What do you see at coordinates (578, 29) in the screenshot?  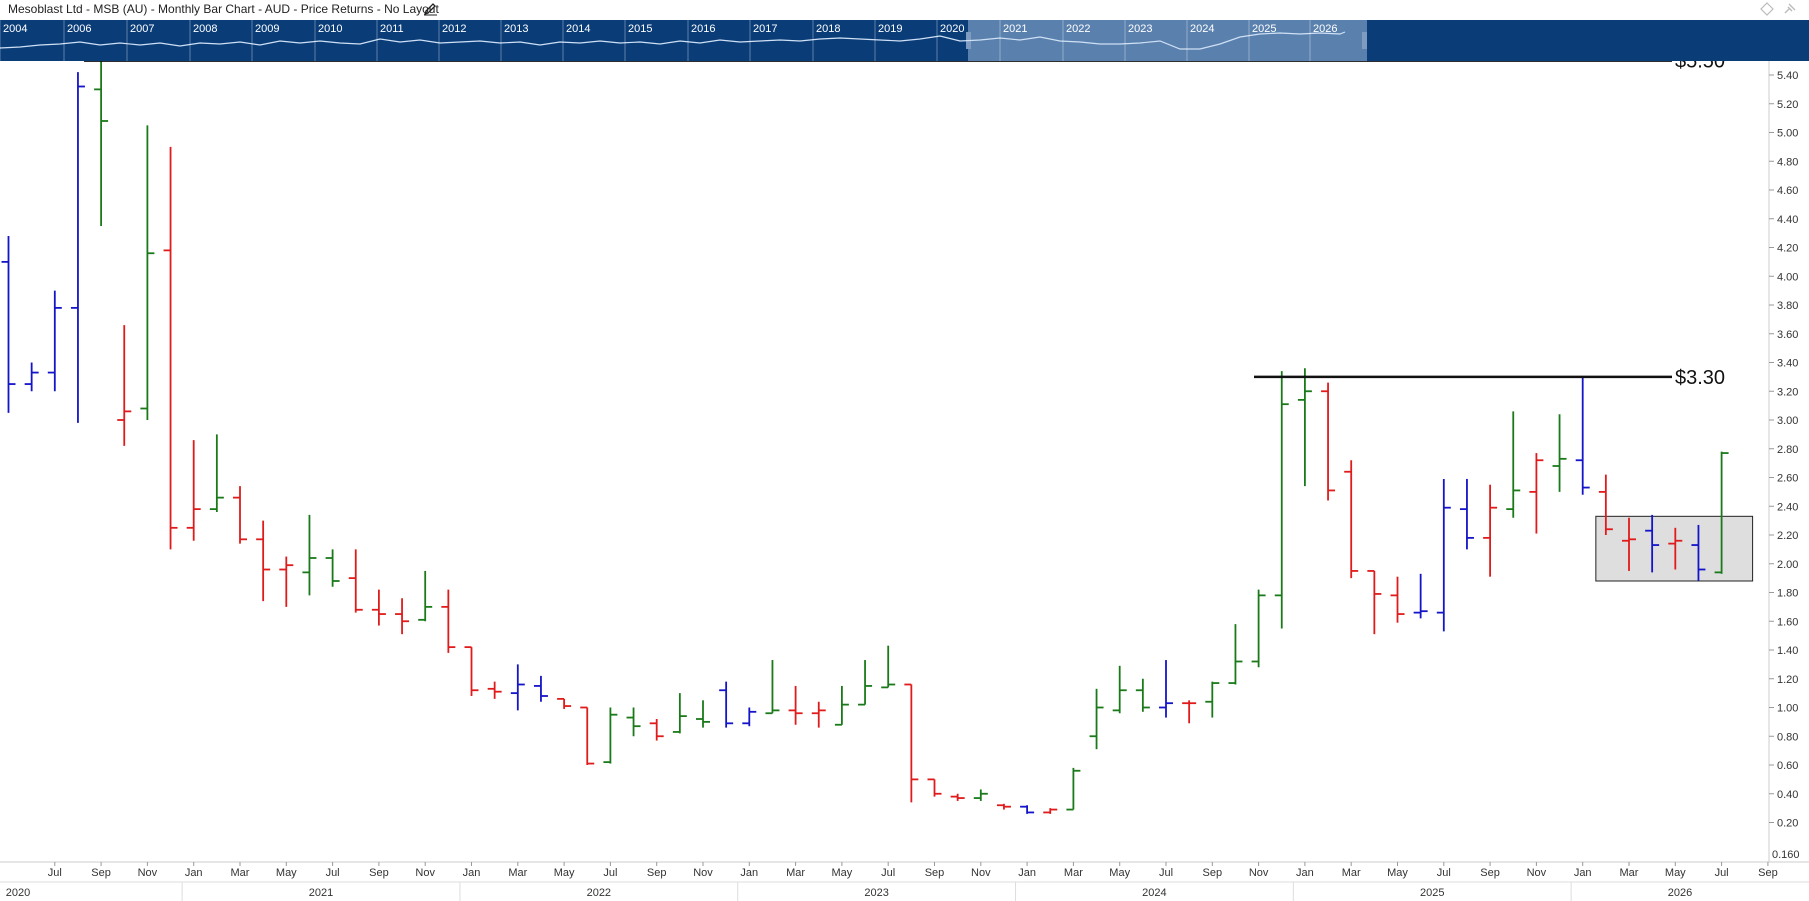 I see `navigator-year-label: 2014` at bounding box center [578, 29].